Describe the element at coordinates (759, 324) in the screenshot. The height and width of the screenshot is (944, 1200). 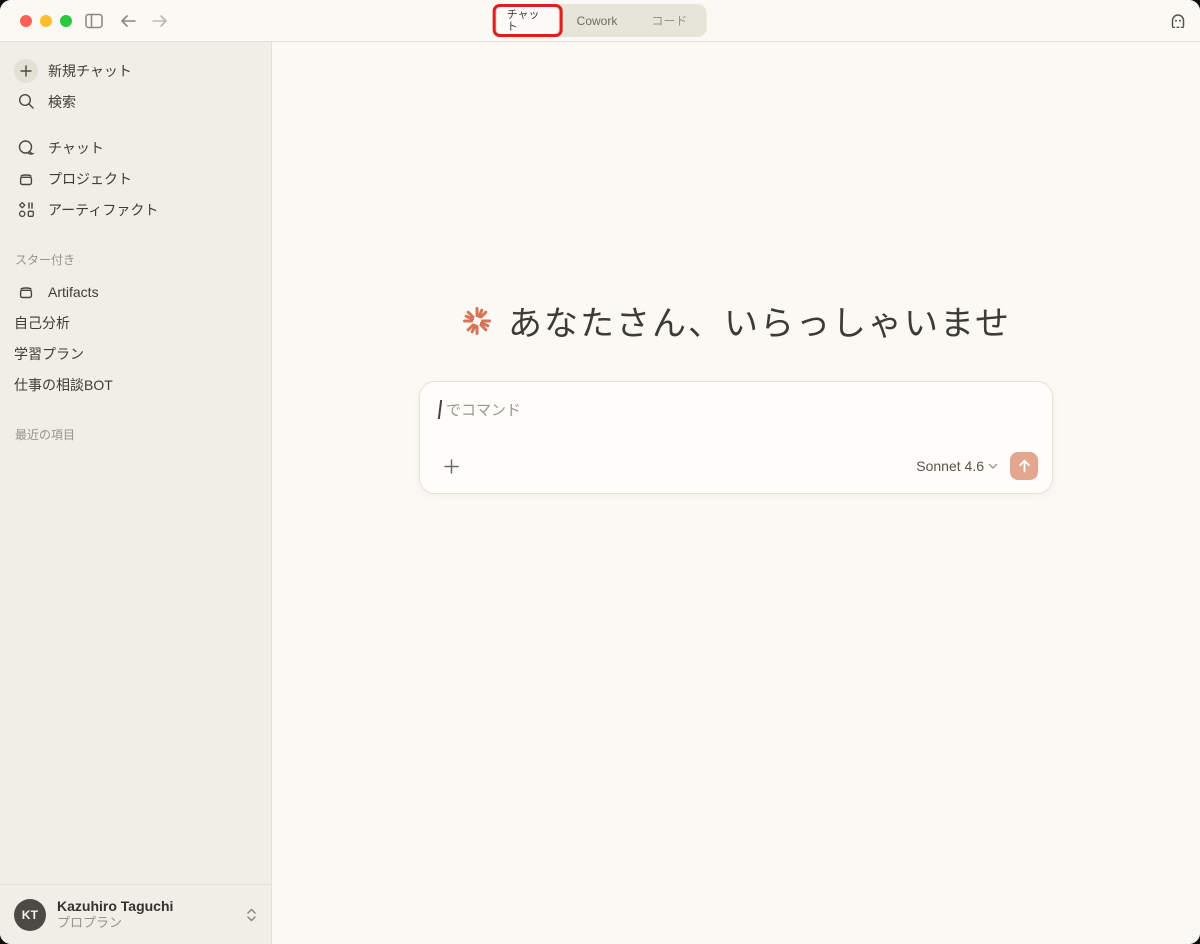
I see `greeting-text: あなたさん、いらっしゃいませ` at that location.